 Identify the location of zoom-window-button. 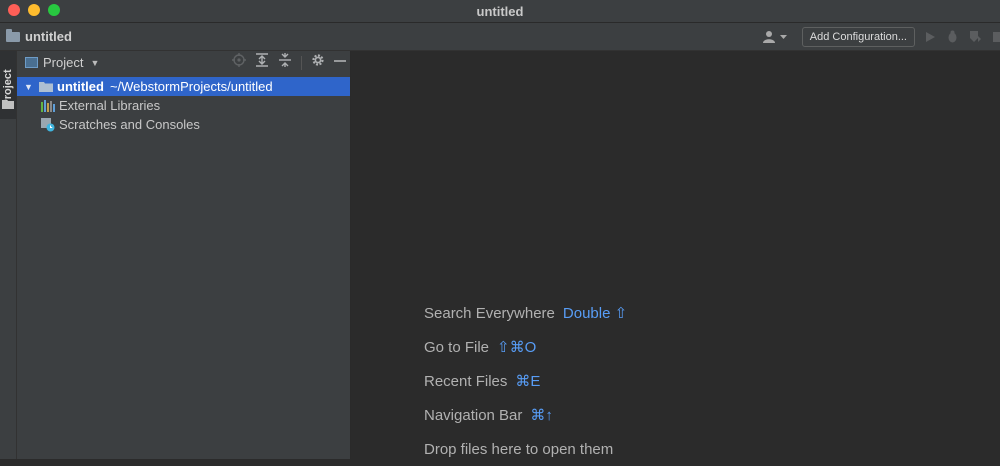
(54, 10).